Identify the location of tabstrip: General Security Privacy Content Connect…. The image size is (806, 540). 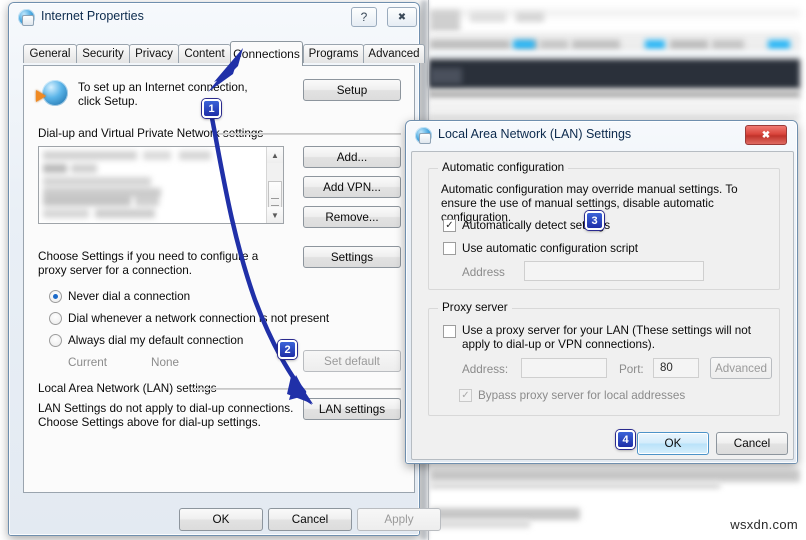
(224, 53).